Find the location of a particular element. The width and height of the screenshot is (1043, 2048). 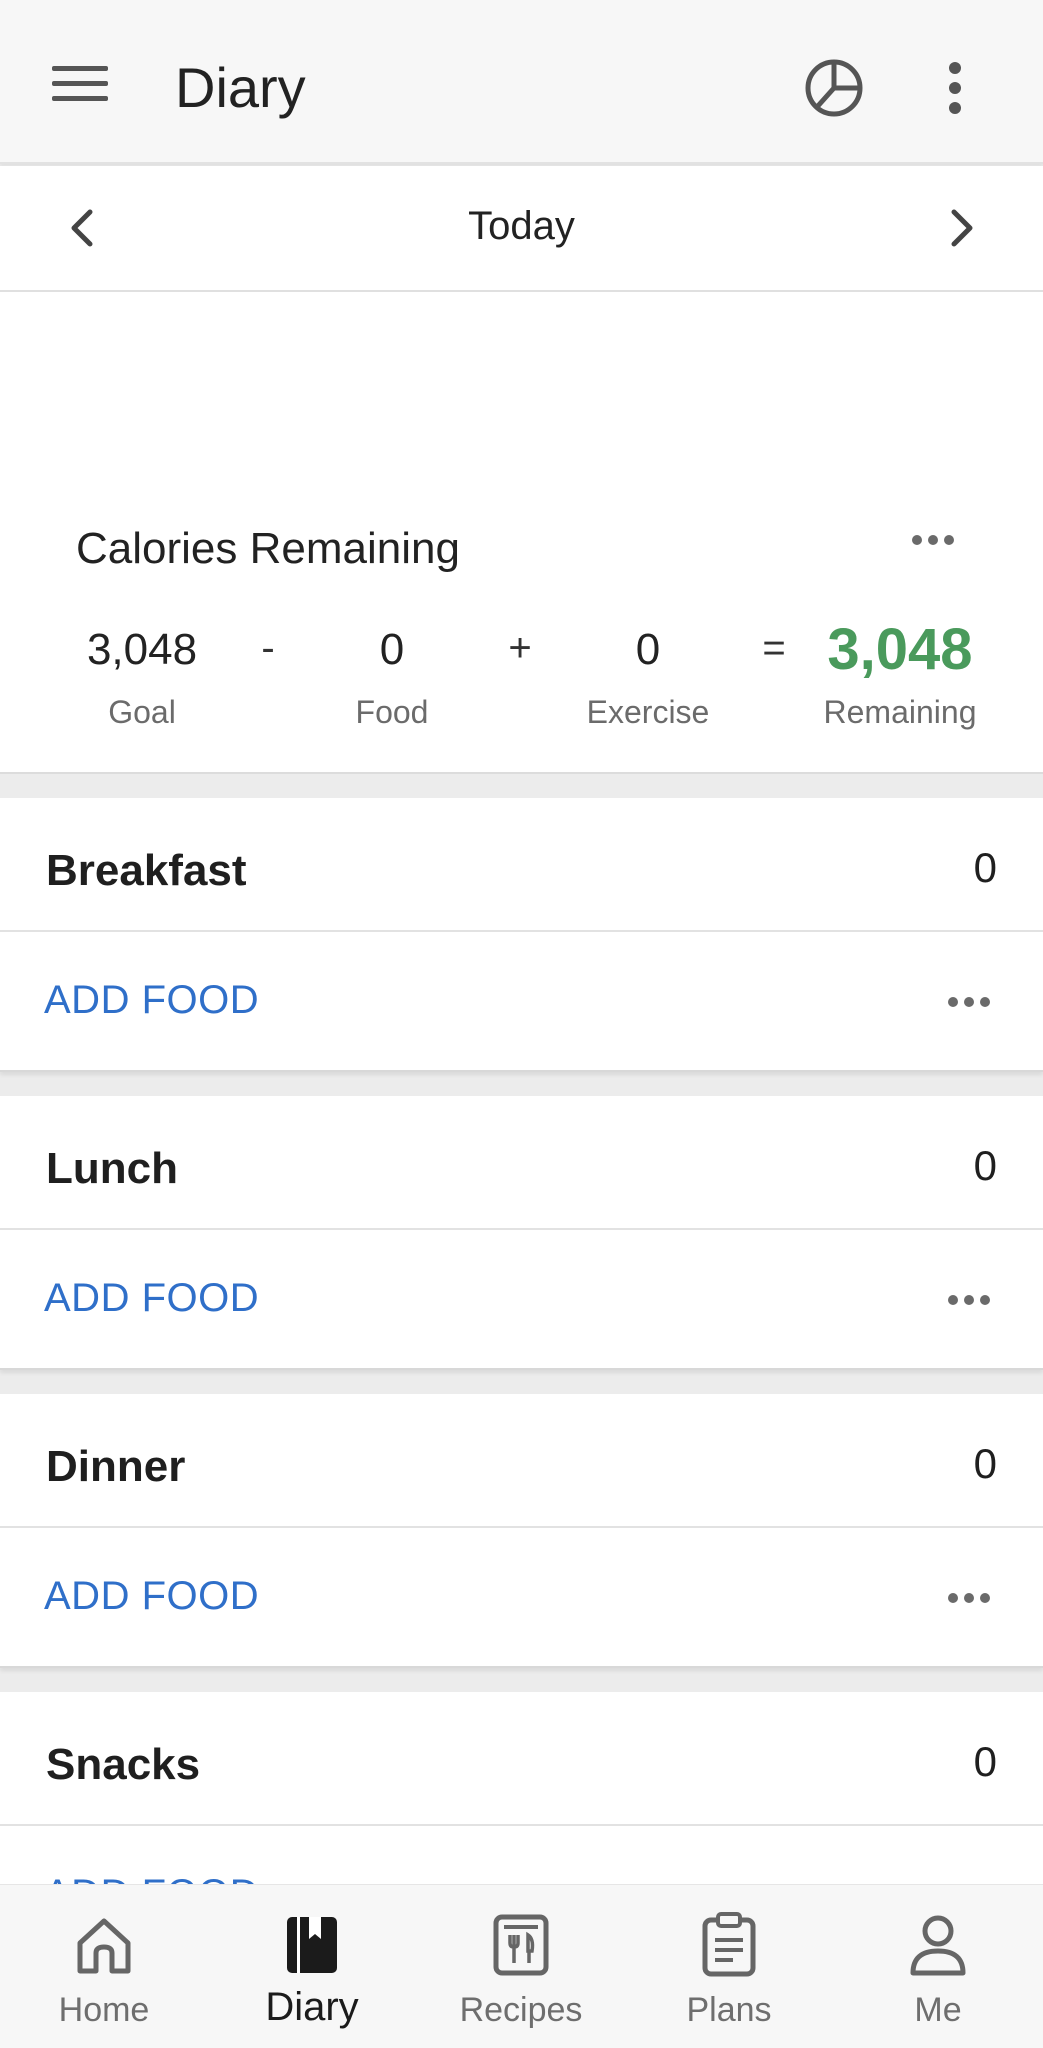

recipes-icon is located at coordinates (521, 1945).